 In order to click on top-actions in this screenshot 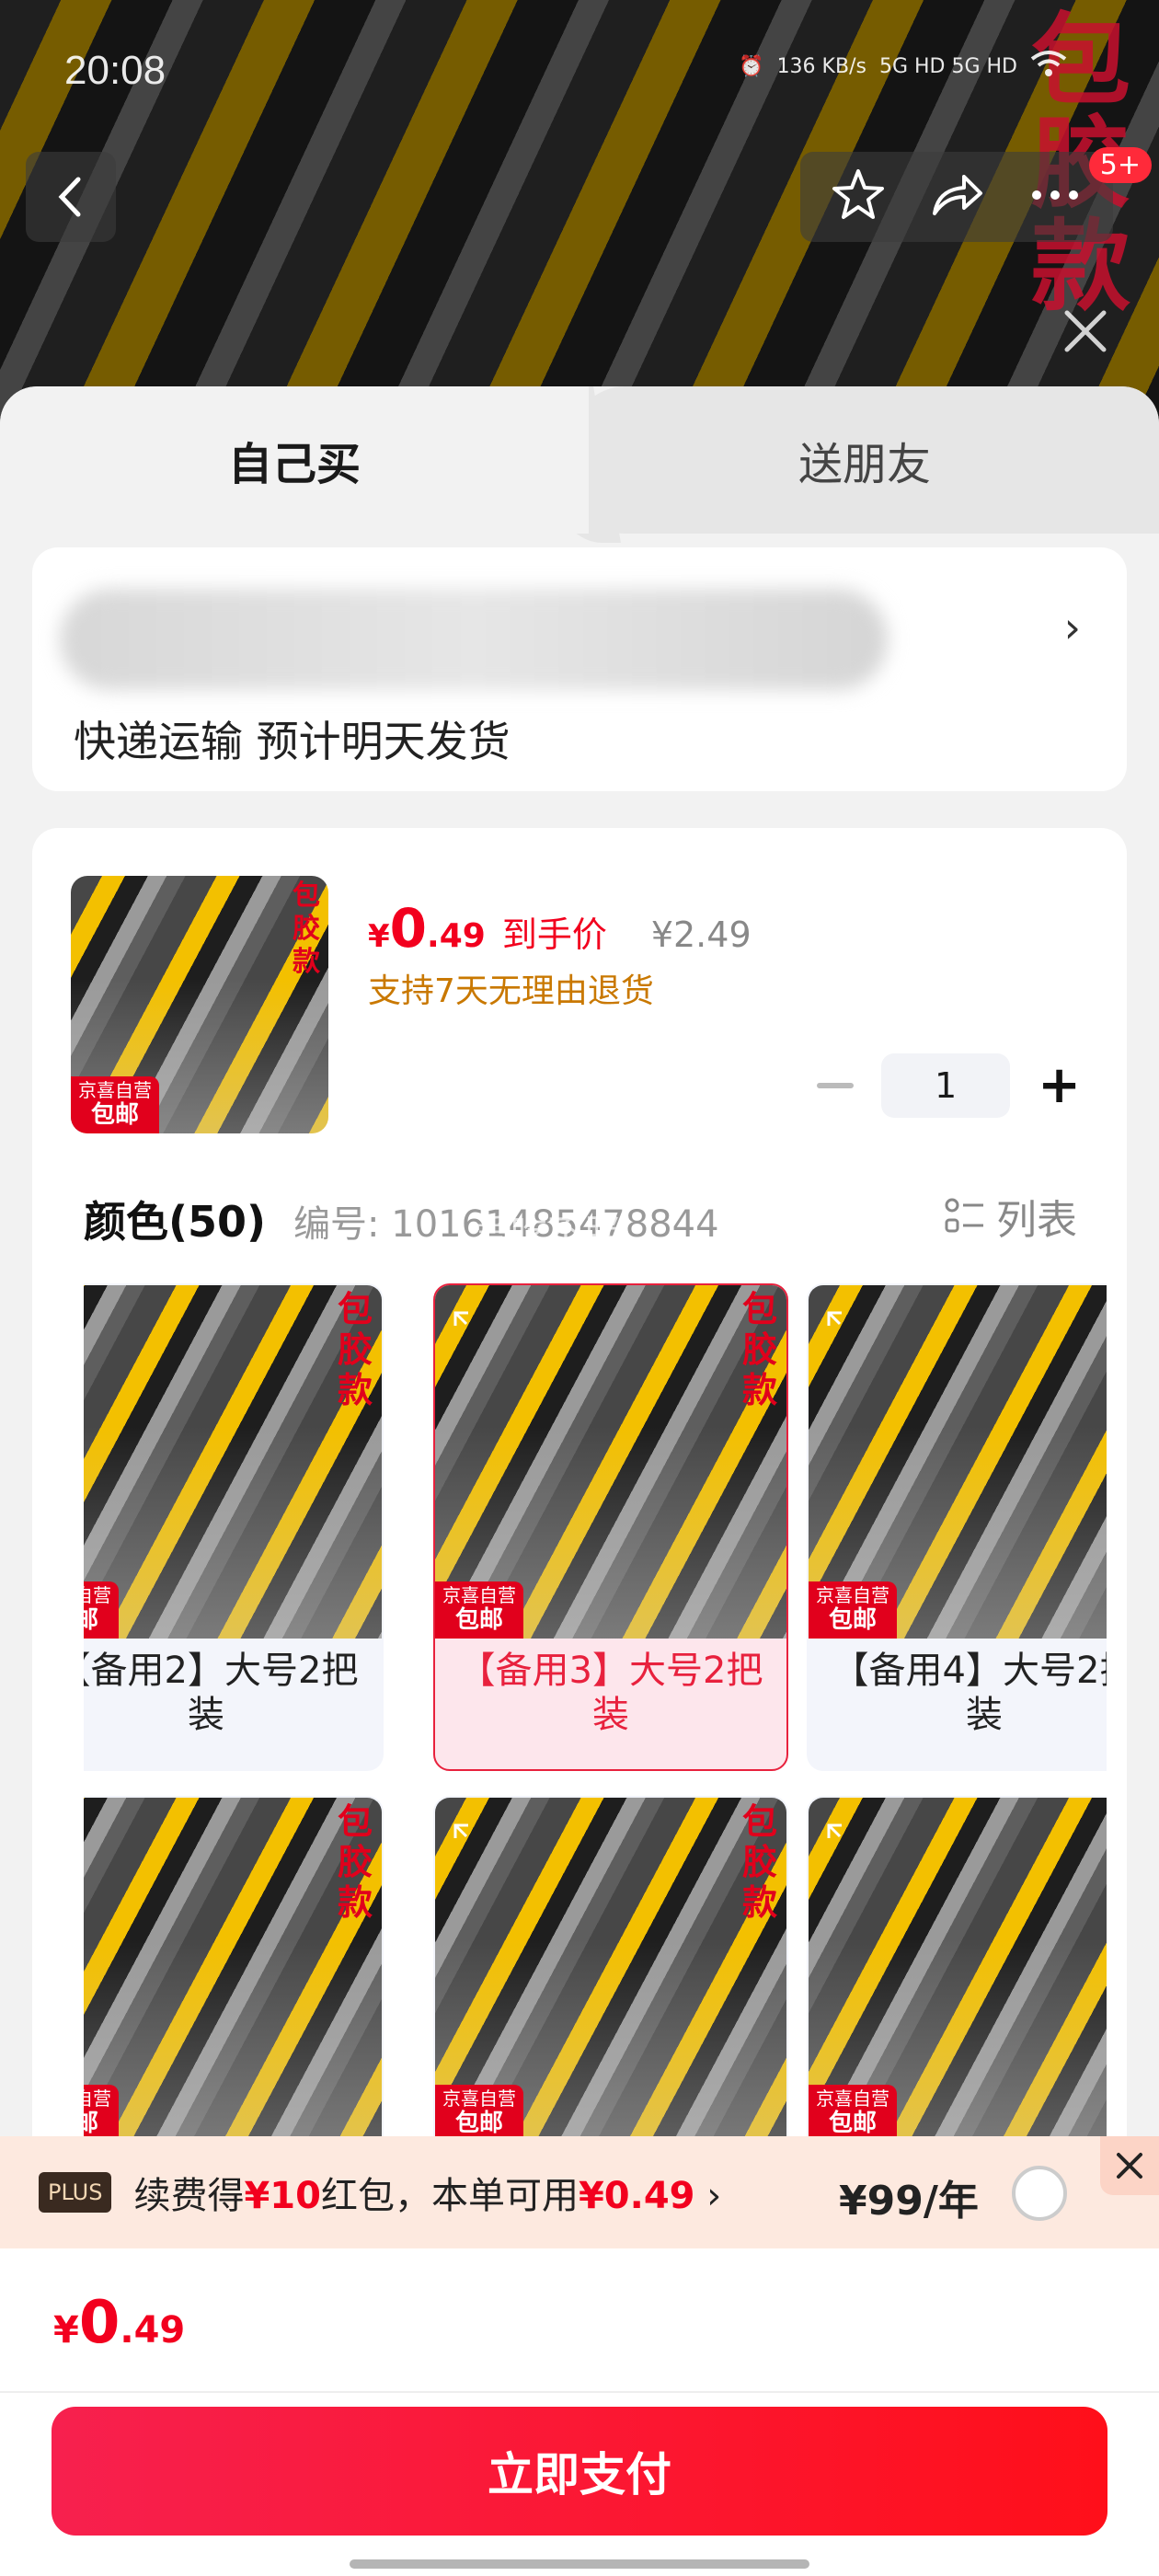, I will do `click(956, 197)`.